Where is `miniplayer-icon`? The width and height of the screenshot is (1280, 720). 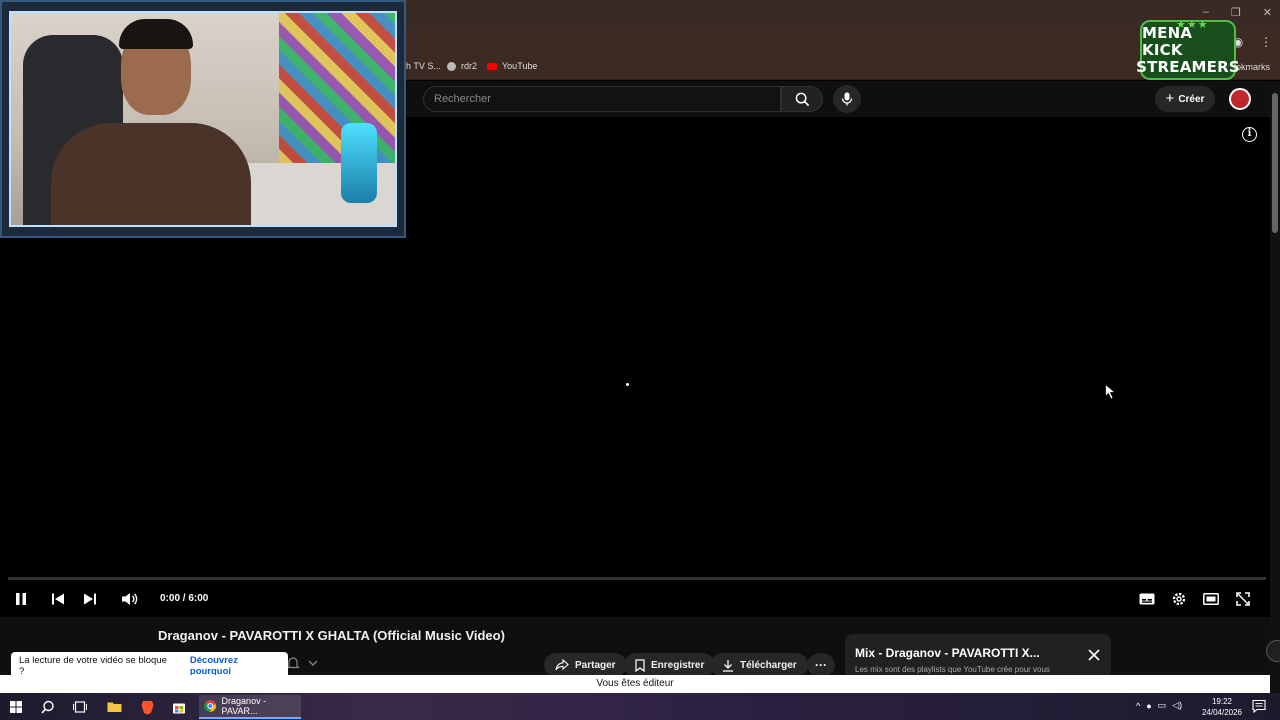
miniplayer-icon is located at coordinates (1211, 599).